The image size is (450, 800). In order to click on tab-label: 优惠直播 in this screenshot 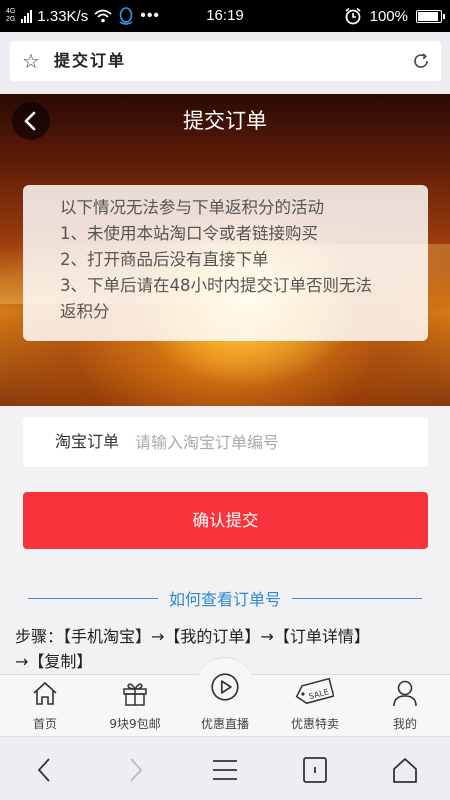, I will do `click(224, 724)`.